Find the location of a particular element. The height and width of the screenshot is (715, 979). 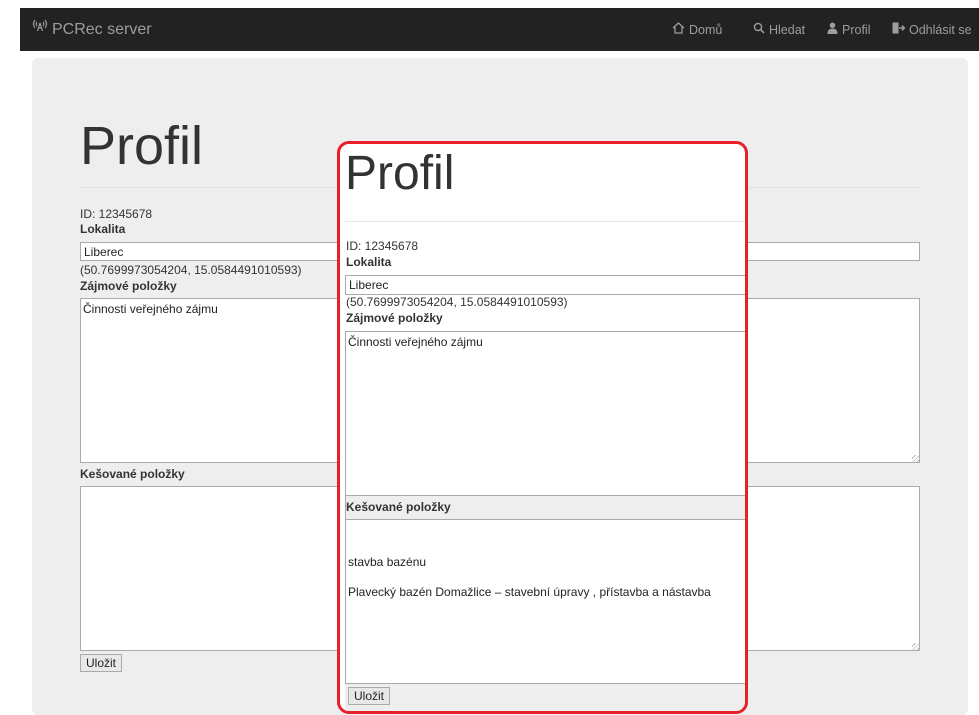

cached-resize-grip is located at coordinates (915, 646).